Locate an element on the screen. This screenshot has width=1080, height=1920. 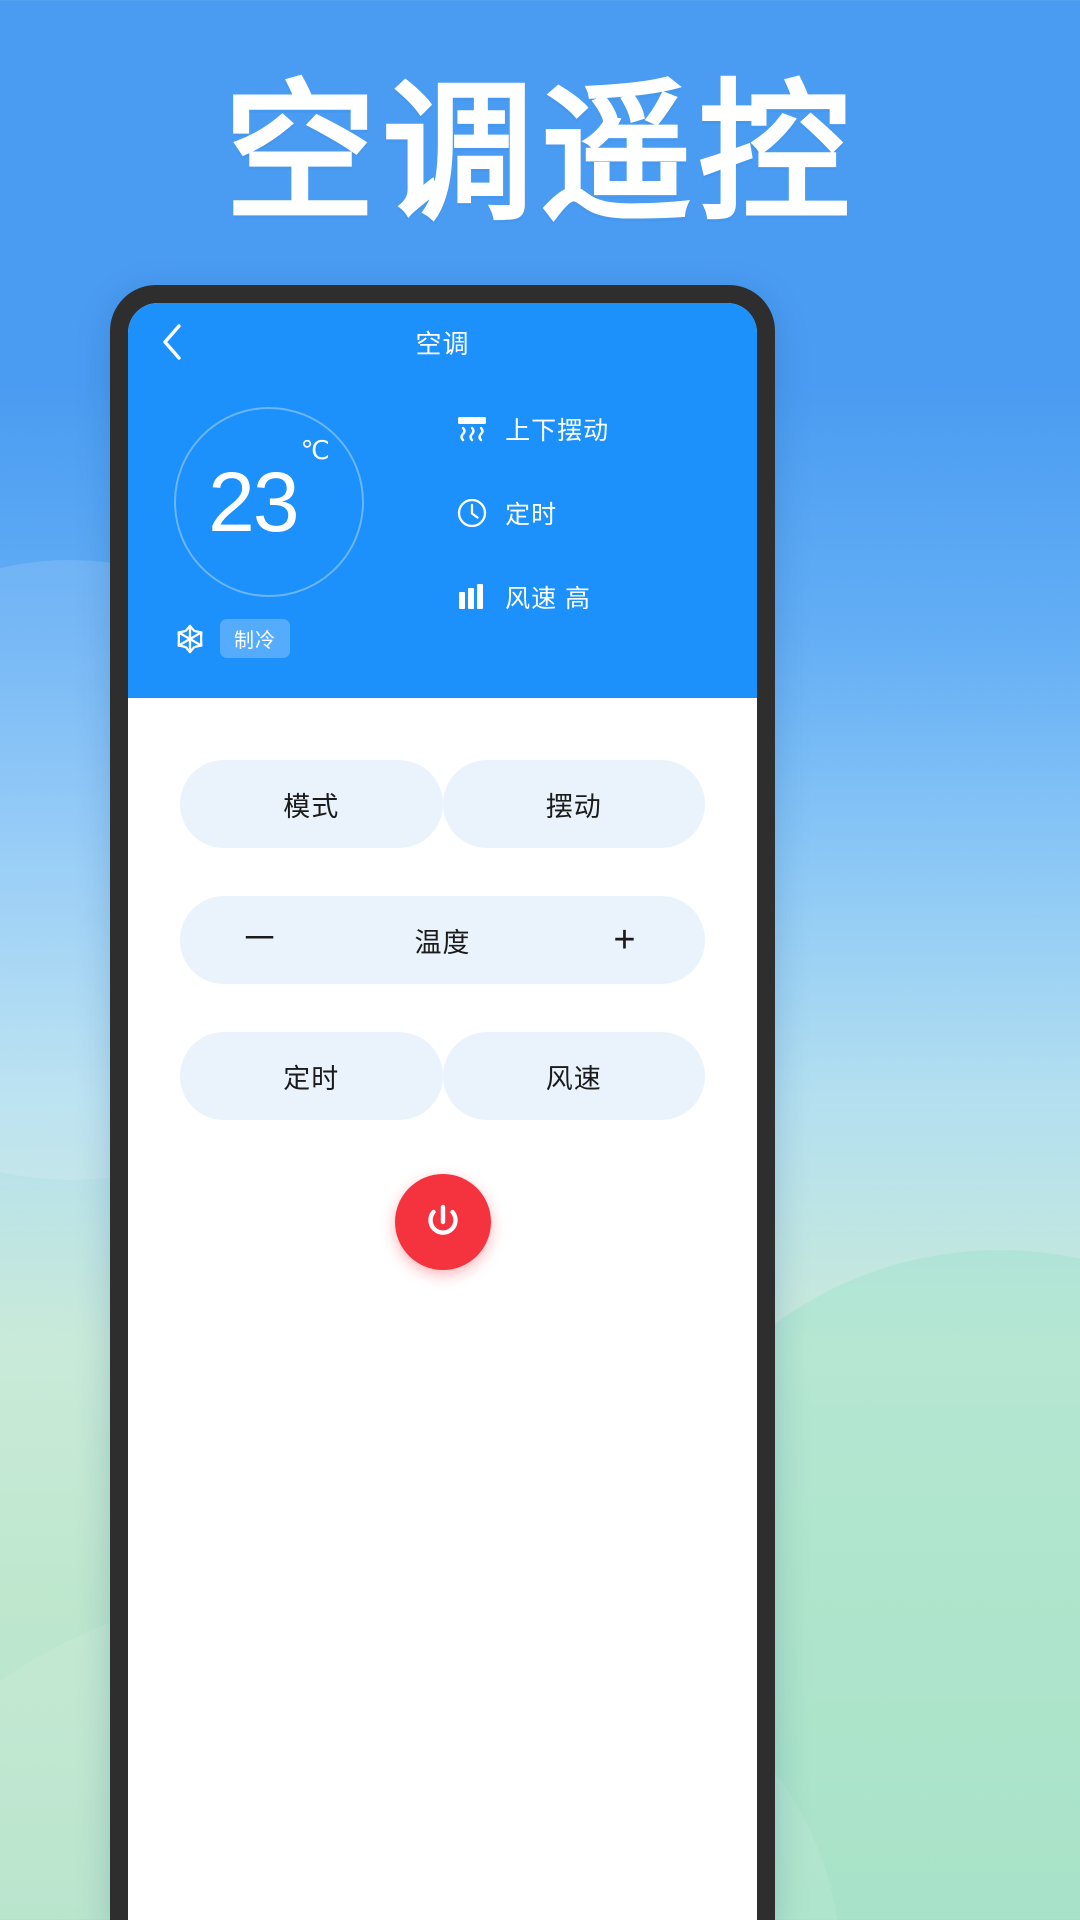
control-row-1: 模式 摆动 is located at coordinates (442, 804).